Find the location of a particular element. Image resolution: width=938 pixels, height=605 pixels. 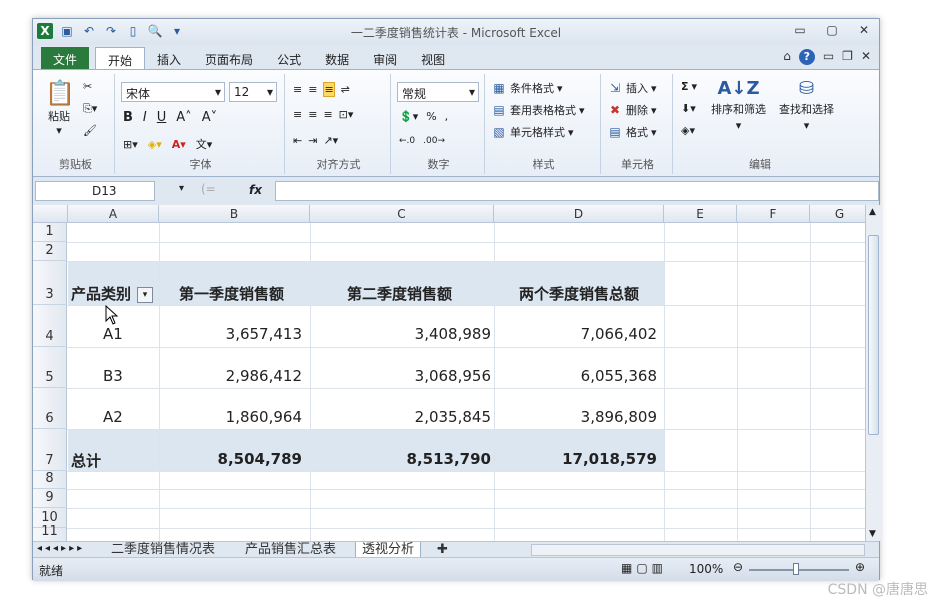

cell-q1: 1,860,964 is located at coordinates (230, 417).